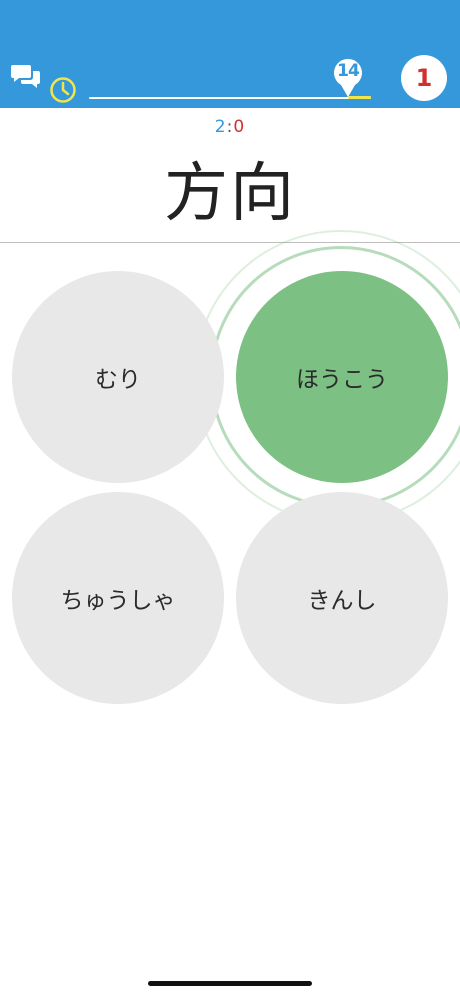 The width and height of the screenshot is (460, 996). I want to click on timer-progress-bar, so click(230, 97).